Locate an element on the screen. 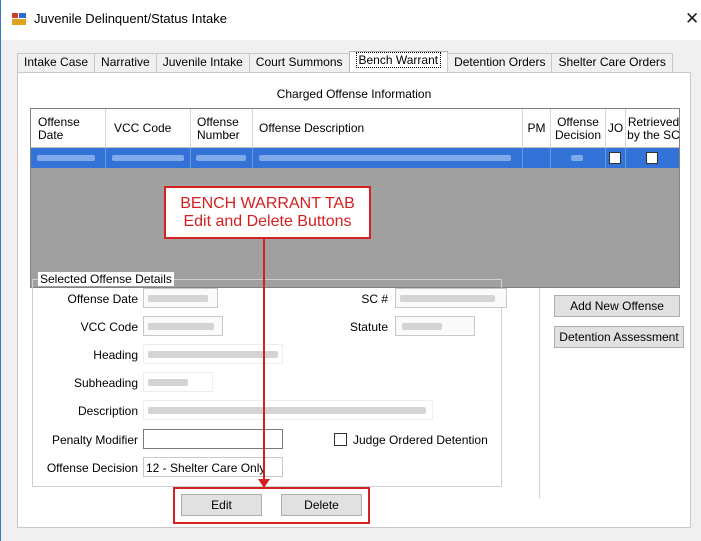  row-cell-jo is located at coordinates (616, 158).